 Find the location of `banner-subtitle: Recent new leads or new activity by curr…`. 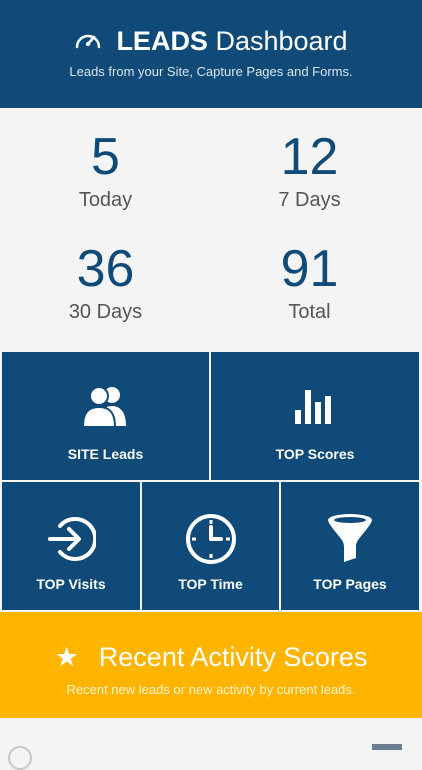

banner-subtitle: Recent new leads or new activity by curr… is located at coordinates (211, 689).